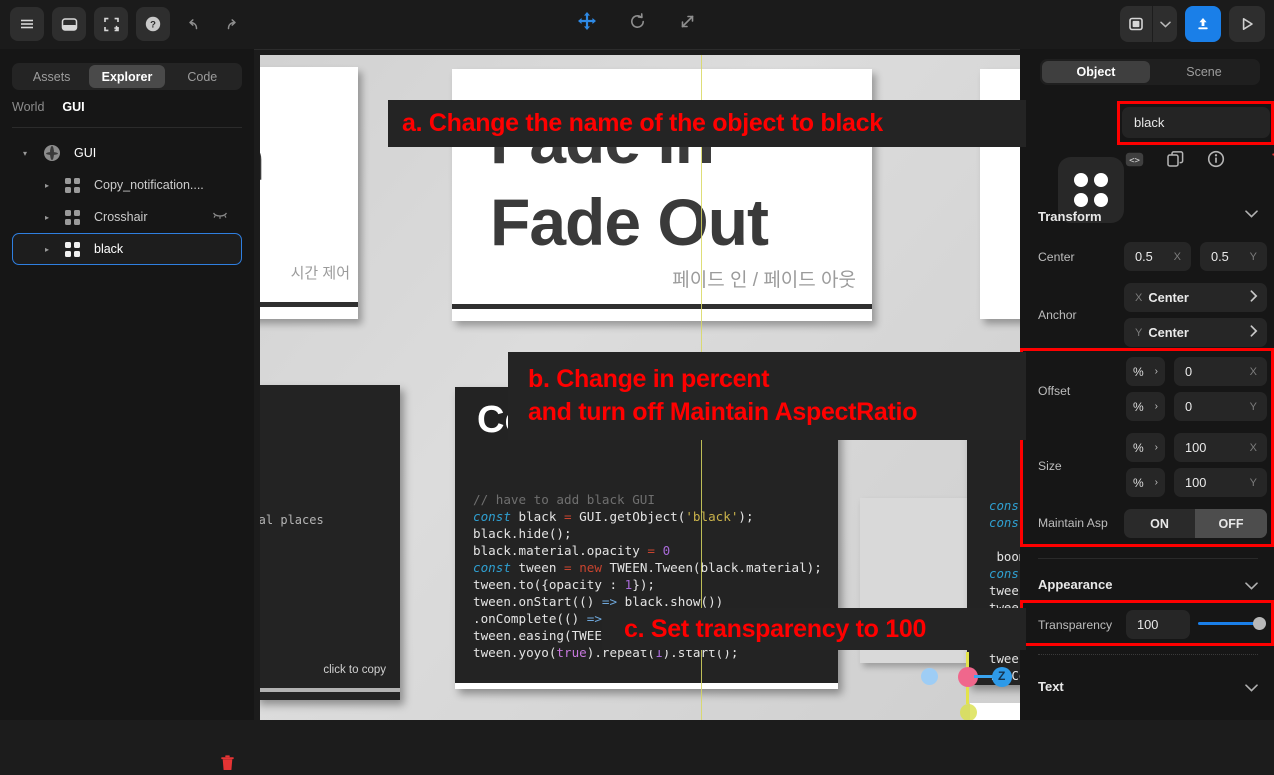 The height and width of the screenshot is (775, 1274). I want to click on anchor-x-select: X Center, so click(1195, 297).